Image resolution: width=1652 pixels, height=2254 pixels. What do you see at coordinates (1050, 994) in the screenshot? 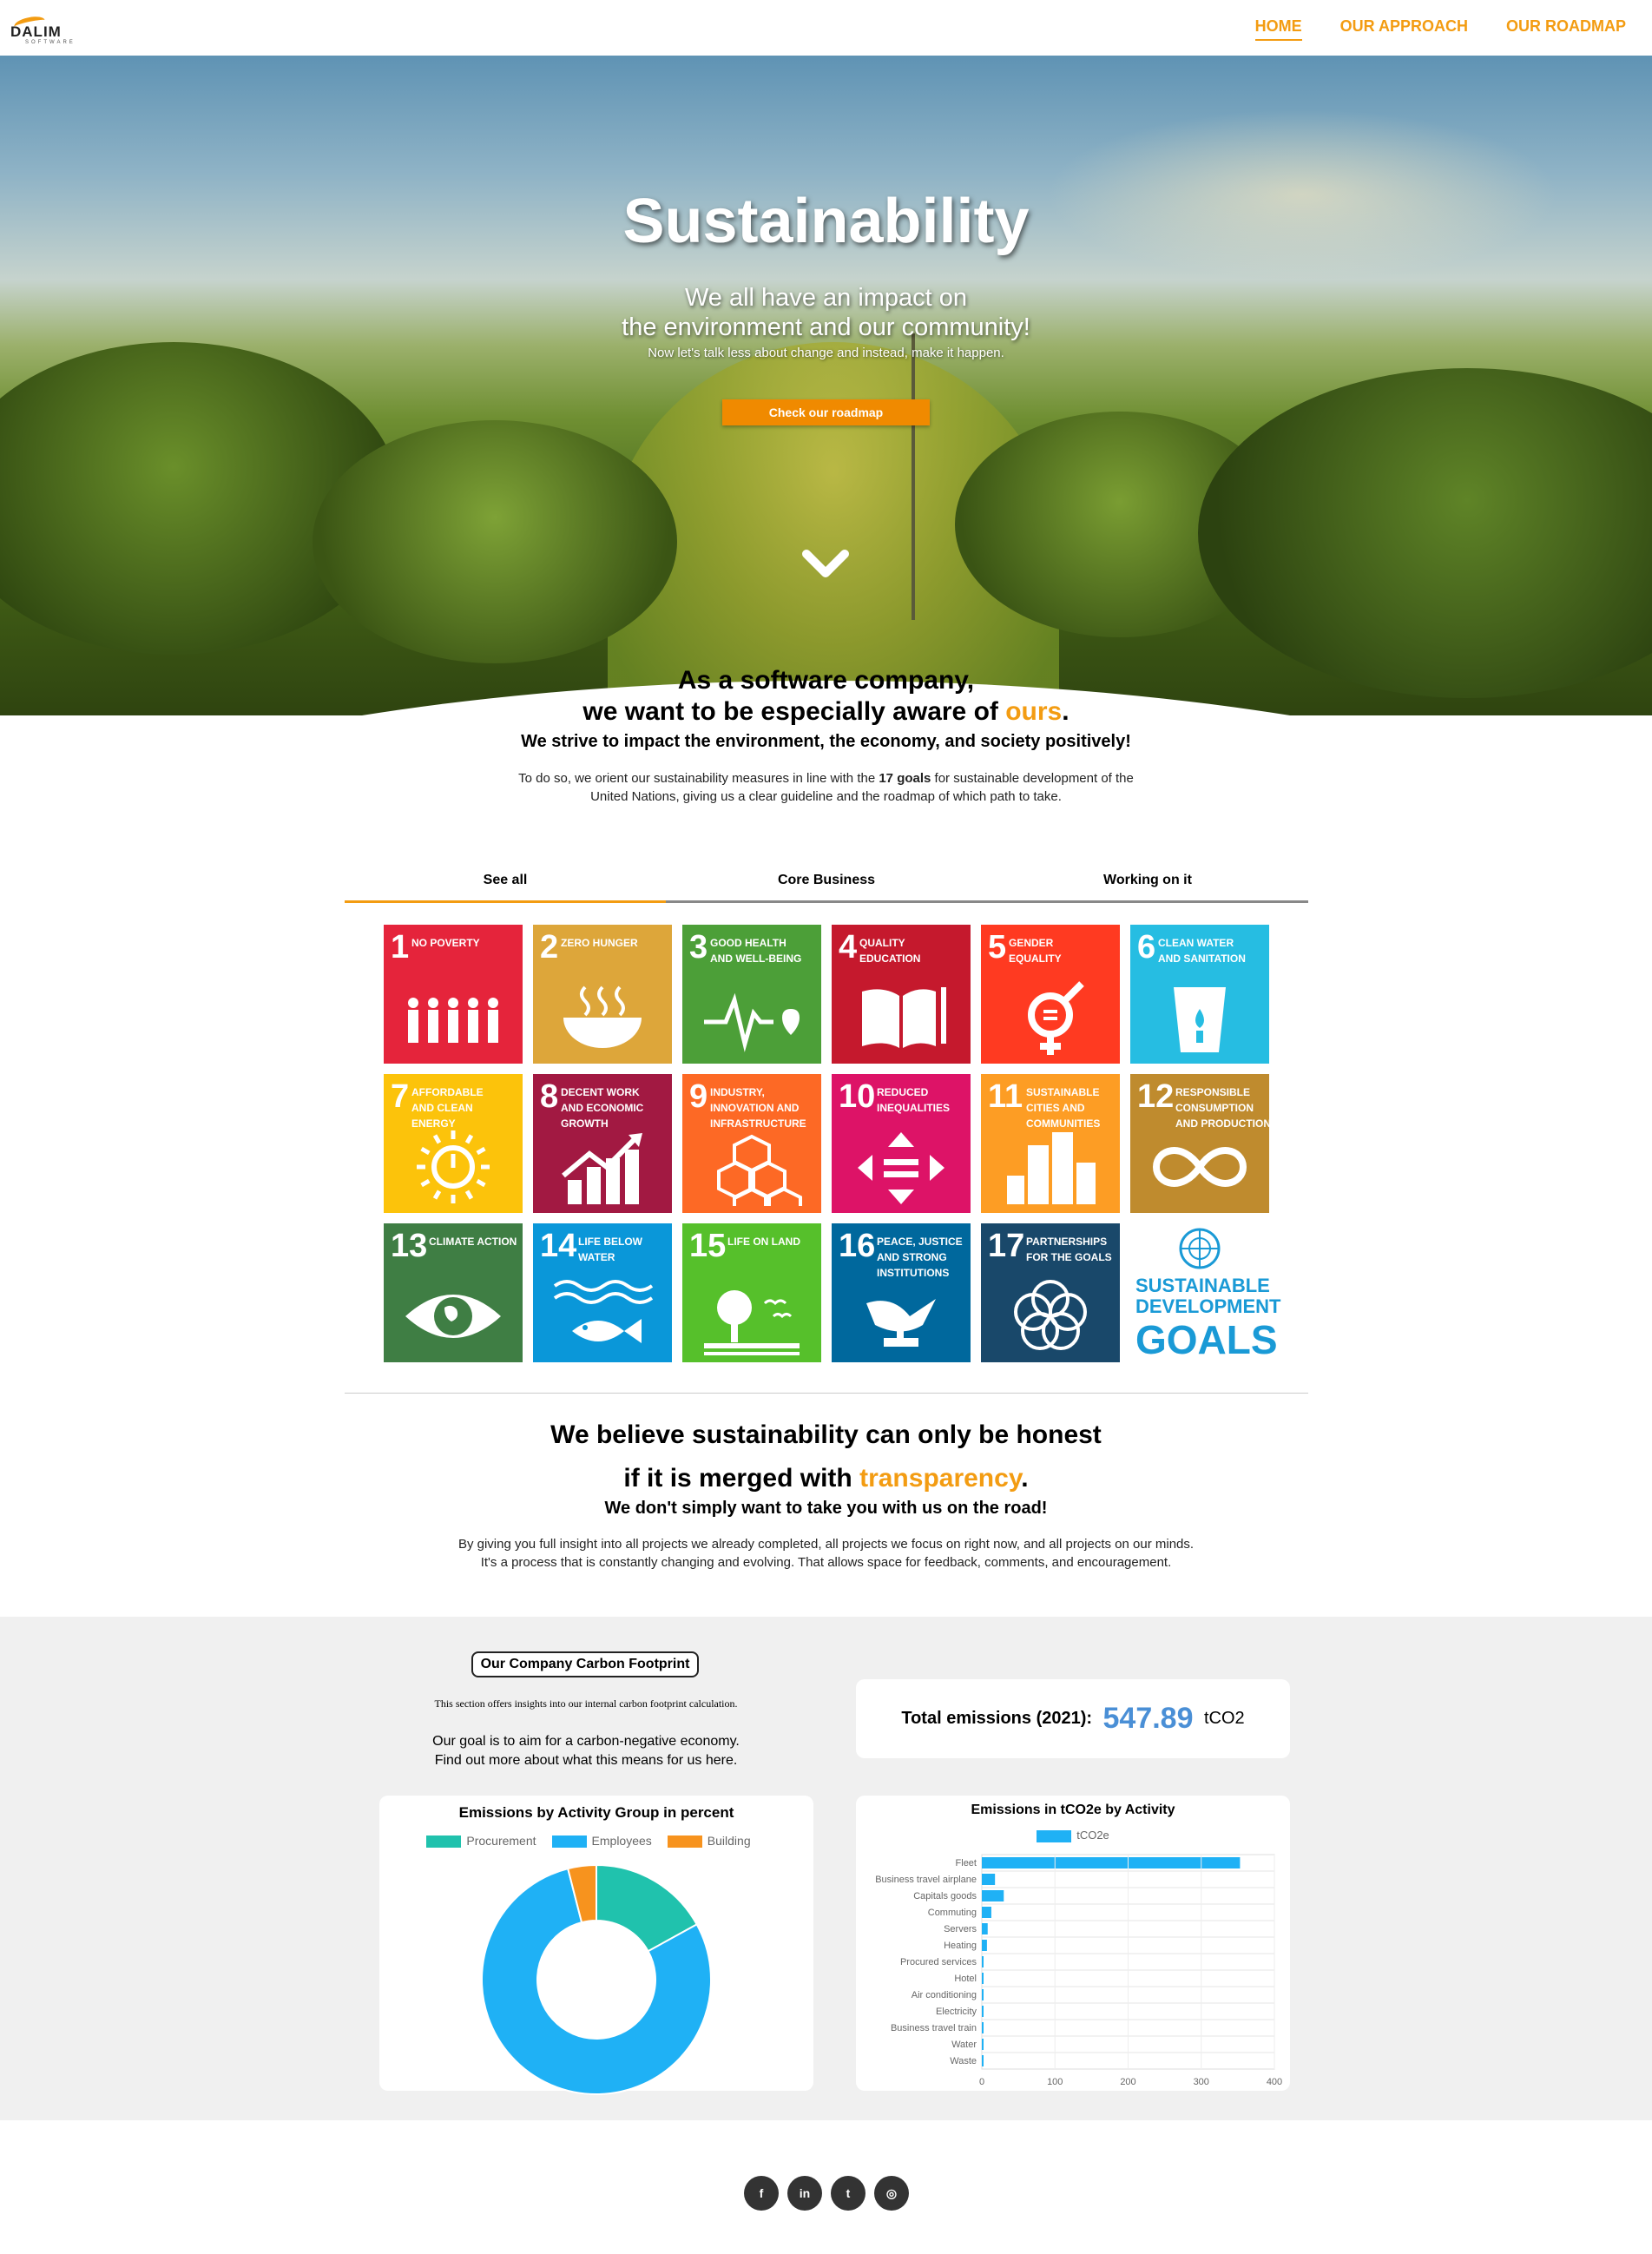
I see `sdg-tile-5: 5 Gender Equality` at bounding box center [1050, 994].